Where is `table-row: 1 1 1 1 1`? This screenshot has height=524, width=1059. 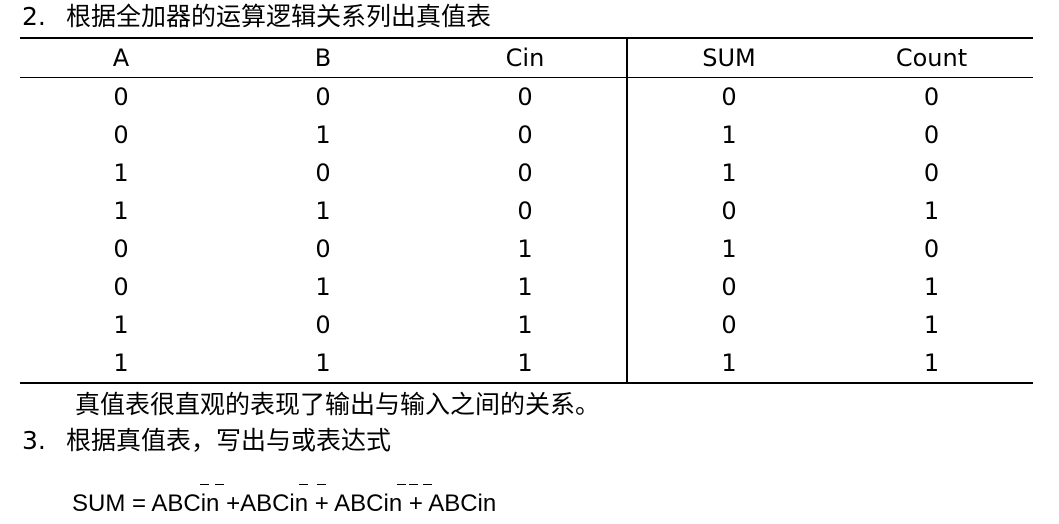
table-row: 1 1 1 1 1 is located at coordinates (526, 363).